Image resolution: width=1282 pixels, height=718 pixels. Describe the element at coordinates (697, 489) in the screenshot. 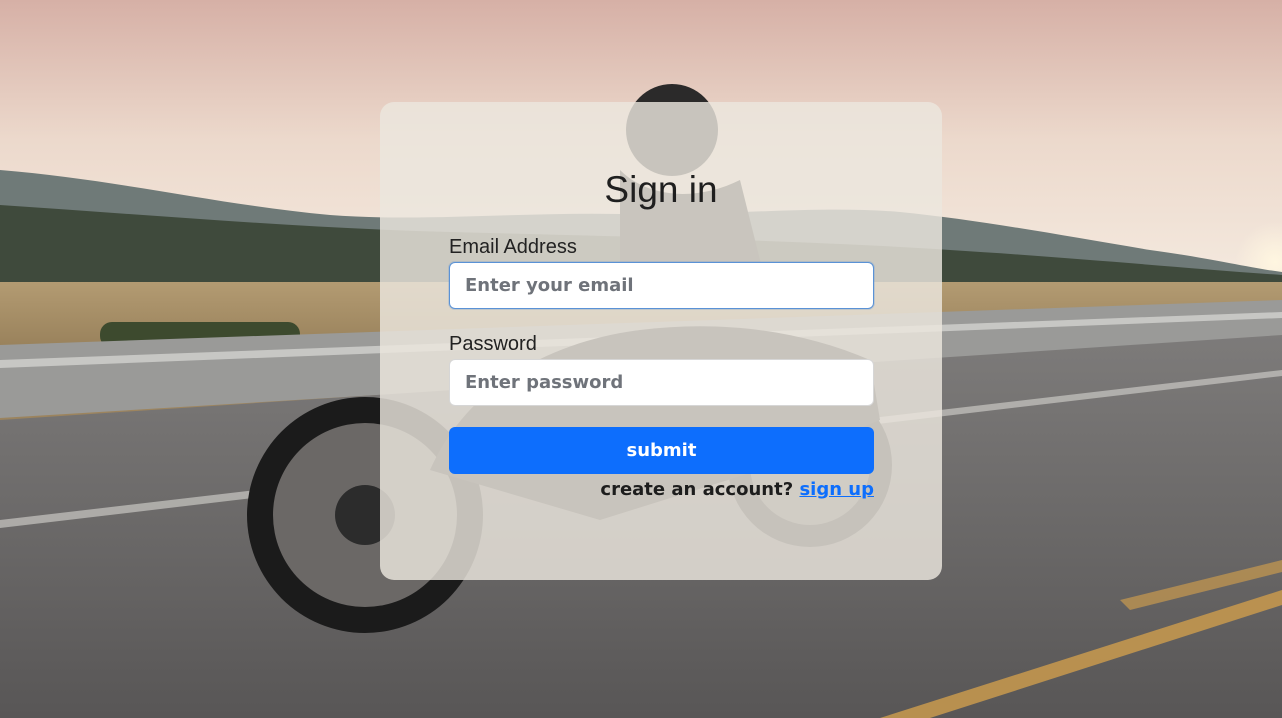

I see `signup-prompt: create an account?` at that location.